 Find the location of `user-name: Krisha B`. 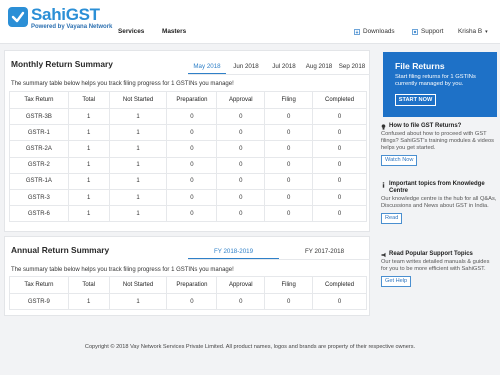

user-name: Krisha B is located at coordinates (470, 31).